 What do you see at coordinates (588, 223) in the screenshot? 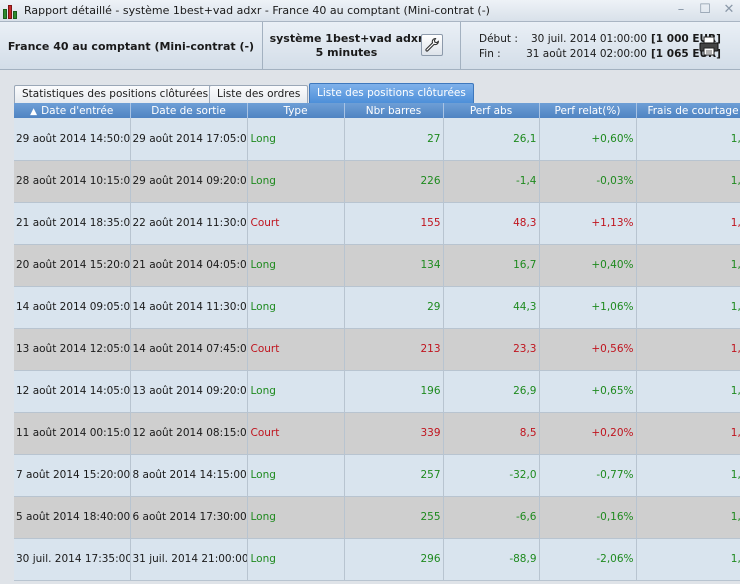
I see `perf-rel-cell: +1,13%` at bounding box center [588, 223].